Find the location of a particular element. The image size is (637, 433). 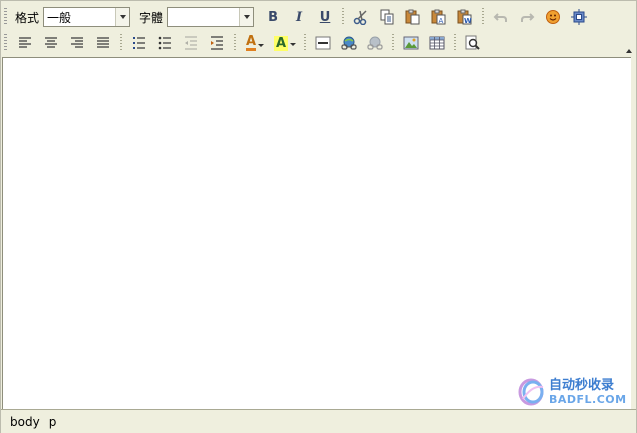

find-button is located at coordinates (473, 43).